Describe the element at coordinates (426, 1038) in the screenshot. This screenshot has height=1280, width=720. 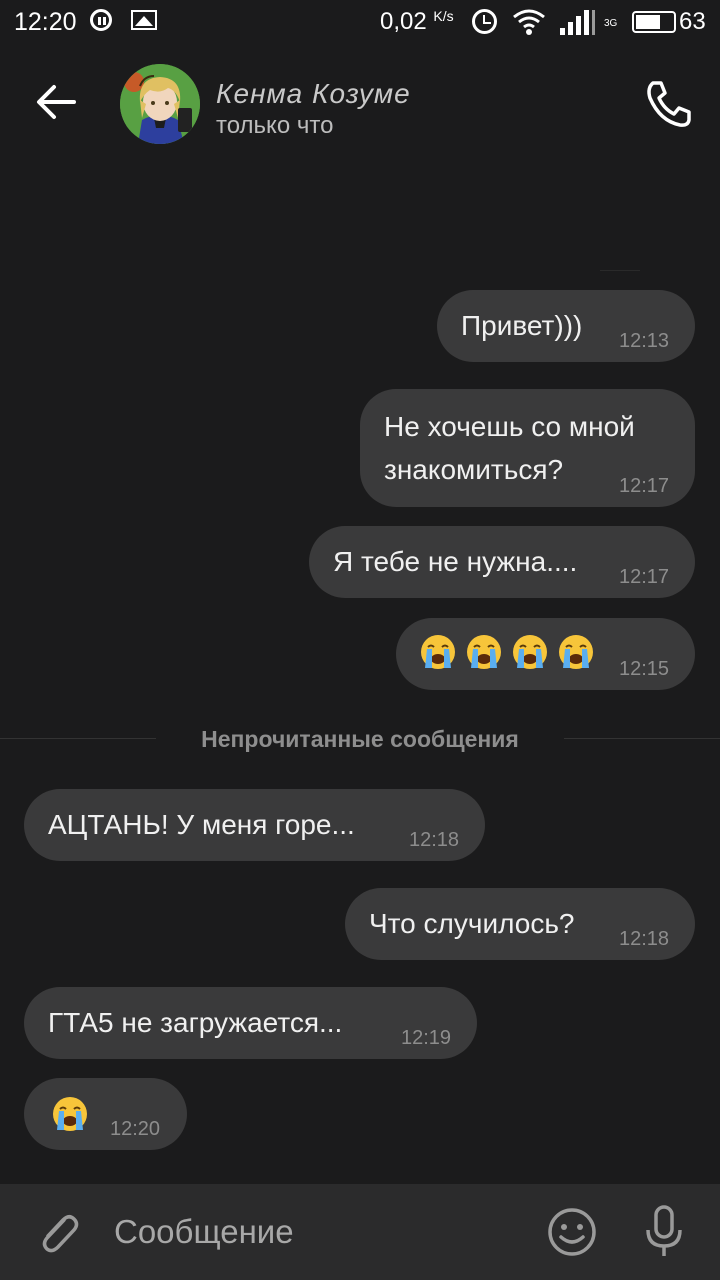
I see `message-time: 12:19` at that location.